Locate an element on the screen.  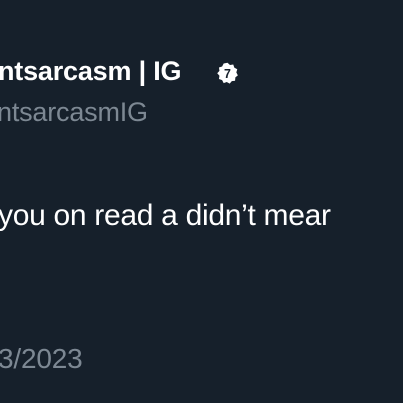
display-name: ntsarcasm | IG is located at coordinates (91, 71).